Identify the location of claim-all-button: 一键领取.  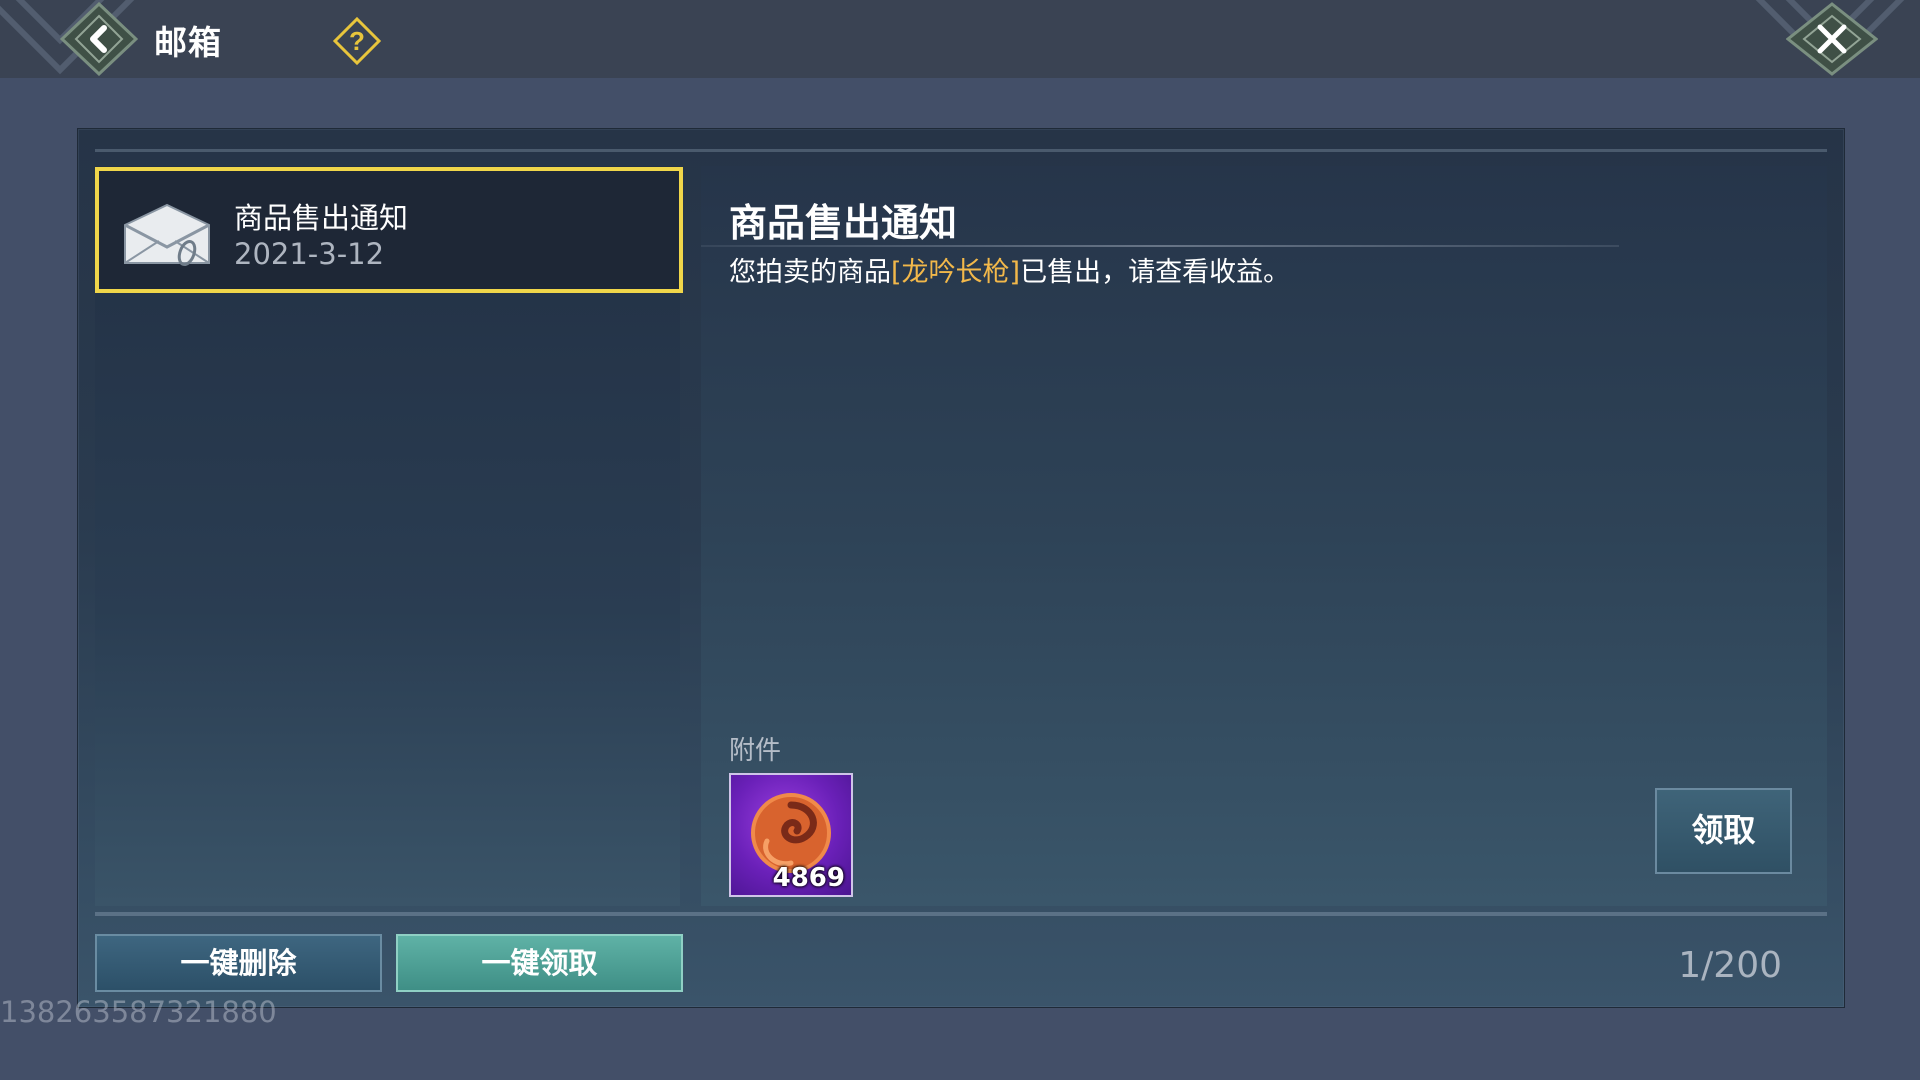
(539, 963).